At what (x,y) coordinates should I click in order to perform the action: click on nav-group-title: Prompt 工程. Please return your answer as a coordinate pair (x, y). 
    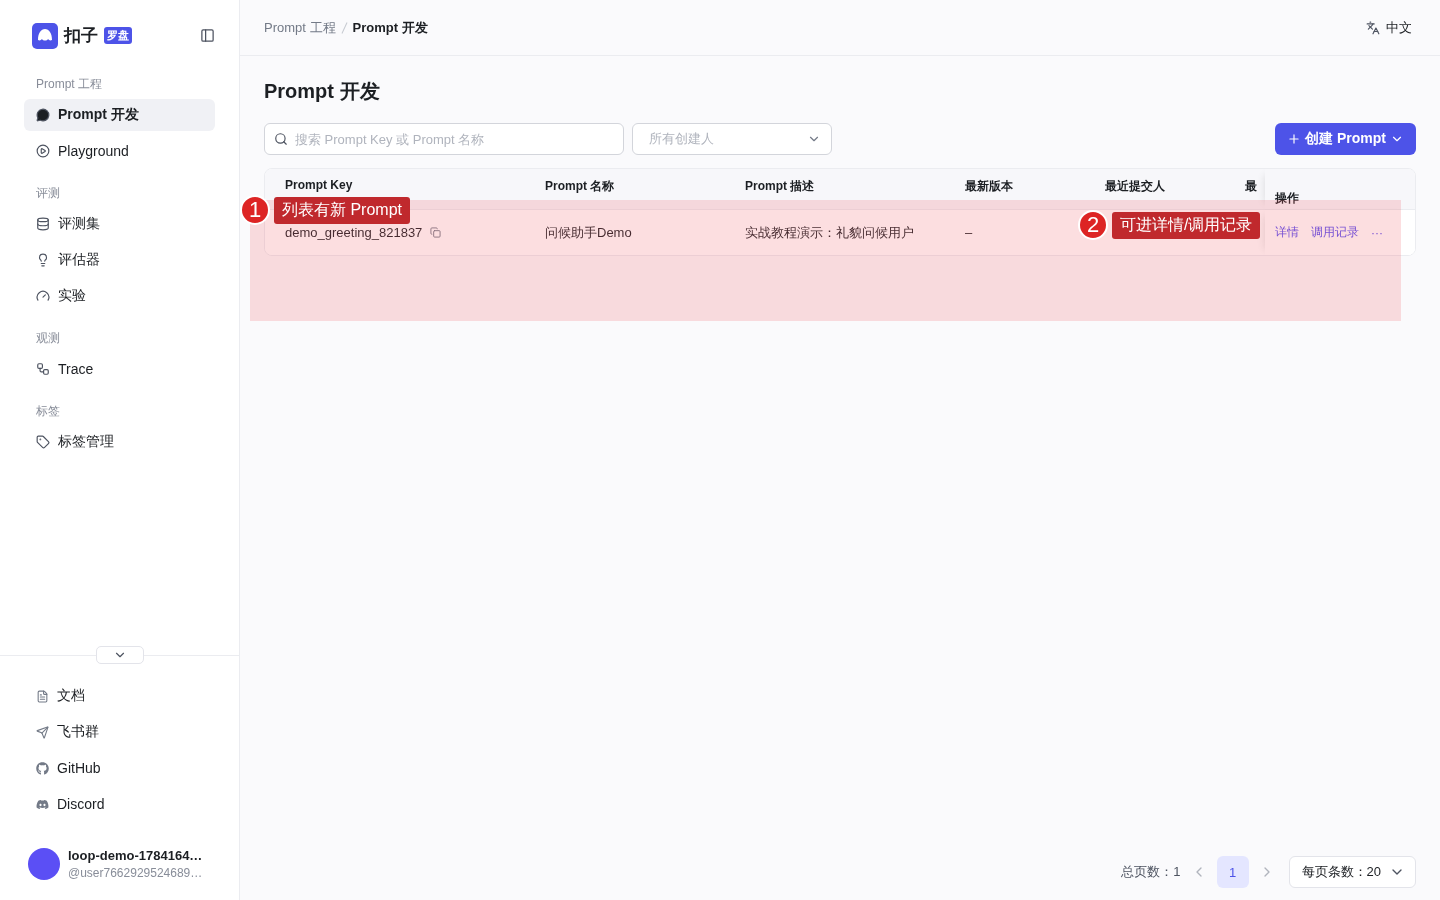
    Looking at the image, I should click on (69, 84).